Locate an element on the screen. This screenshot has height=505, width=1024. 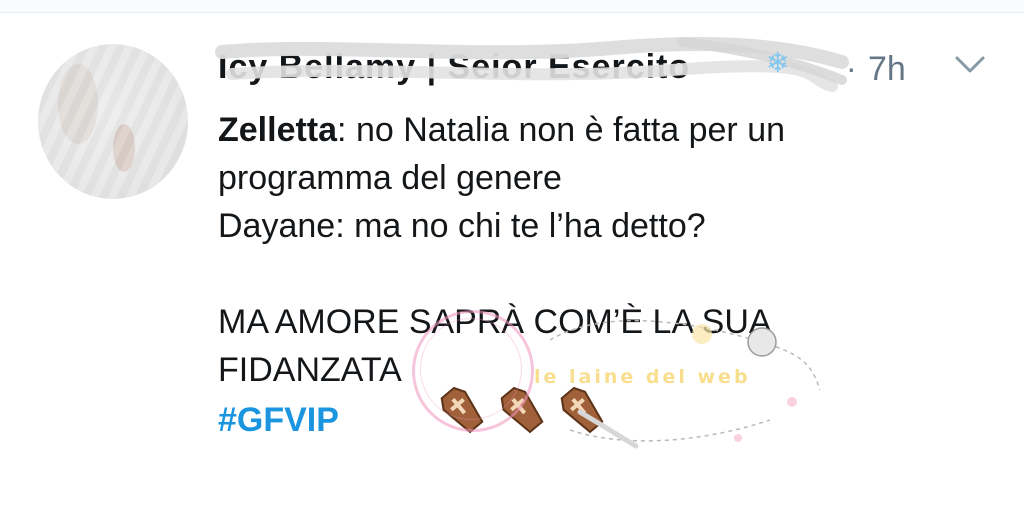
avatar-redaction is located at coordinates (113, 121).